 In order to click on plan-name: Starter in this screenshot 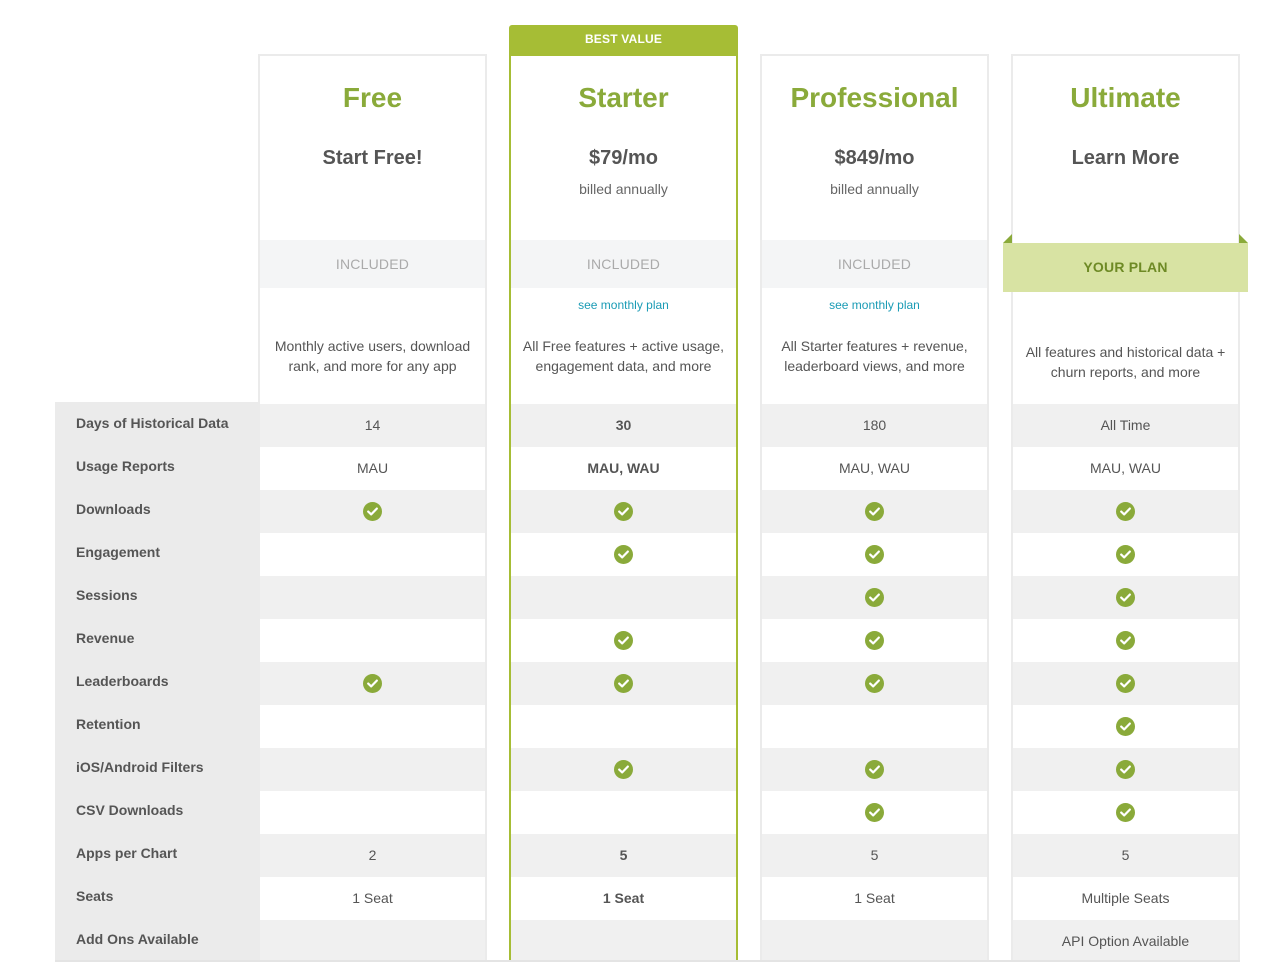, I will do `click(623, 97)`.